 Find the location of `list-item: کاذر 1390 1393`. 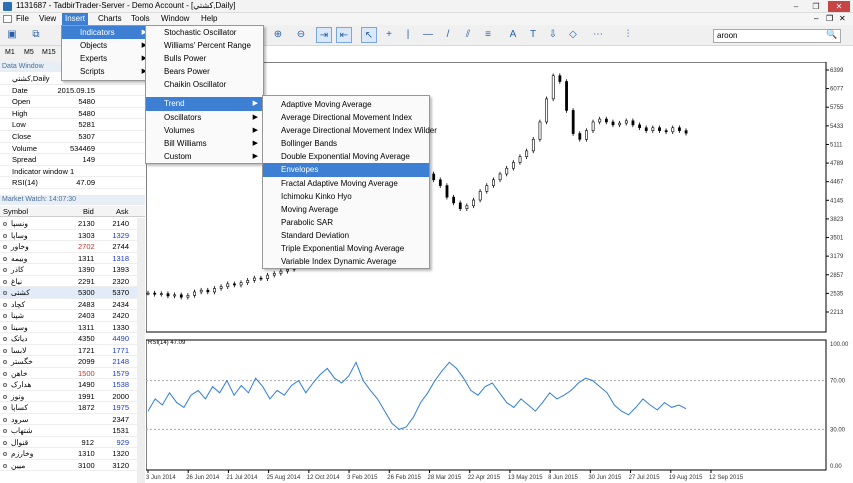

list-item: کاذر 1390 1393 is located at coordinates (72, 270).